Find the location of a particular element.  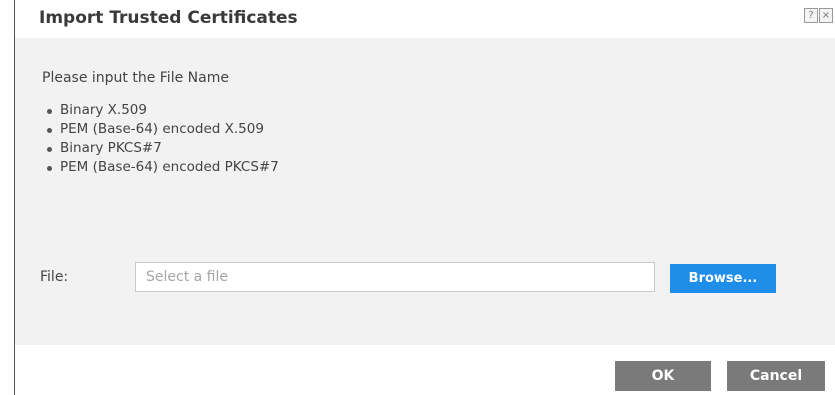

ok-button: OK is located at coordinates (663, 376).